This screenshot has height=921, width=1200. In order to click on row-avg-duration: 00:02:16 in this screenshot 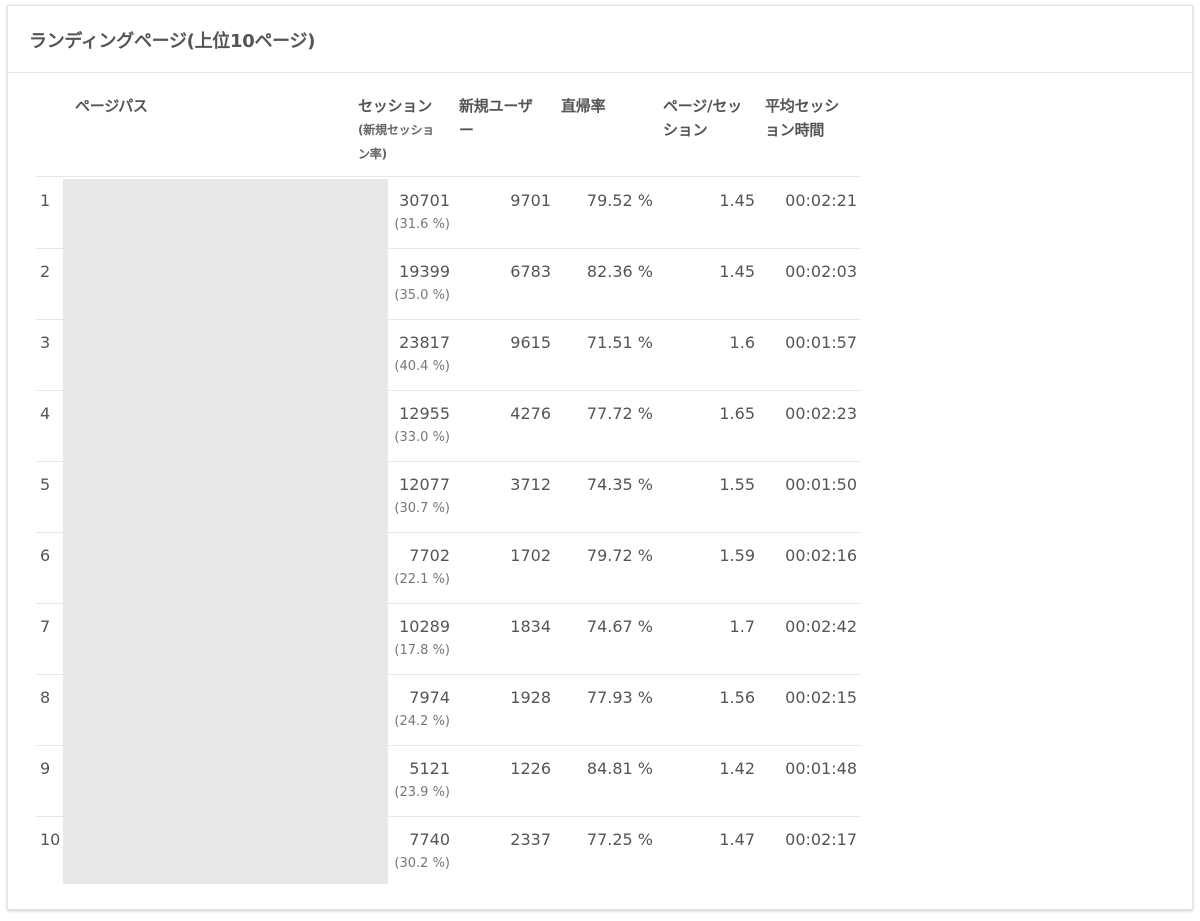, I will do `click(821, 555)`.